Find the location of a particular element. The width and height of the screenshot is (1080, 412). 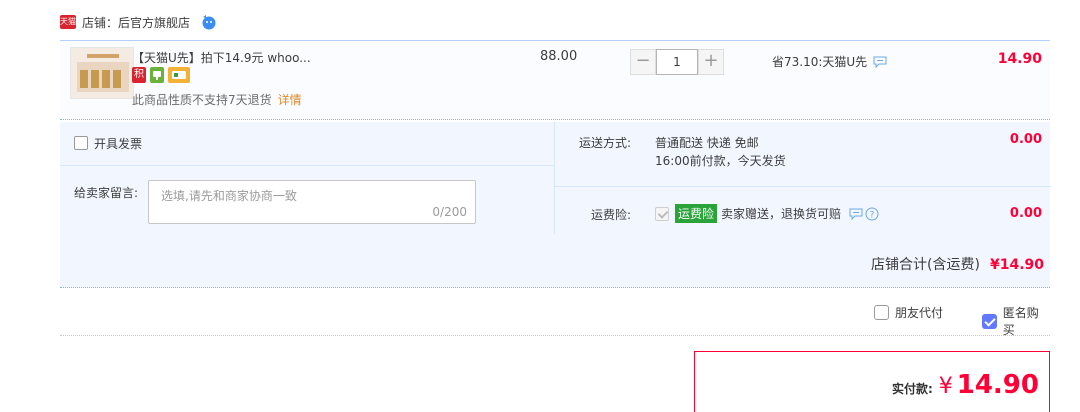

currency-symbol: ¥ is located at coordinates (945, 386).